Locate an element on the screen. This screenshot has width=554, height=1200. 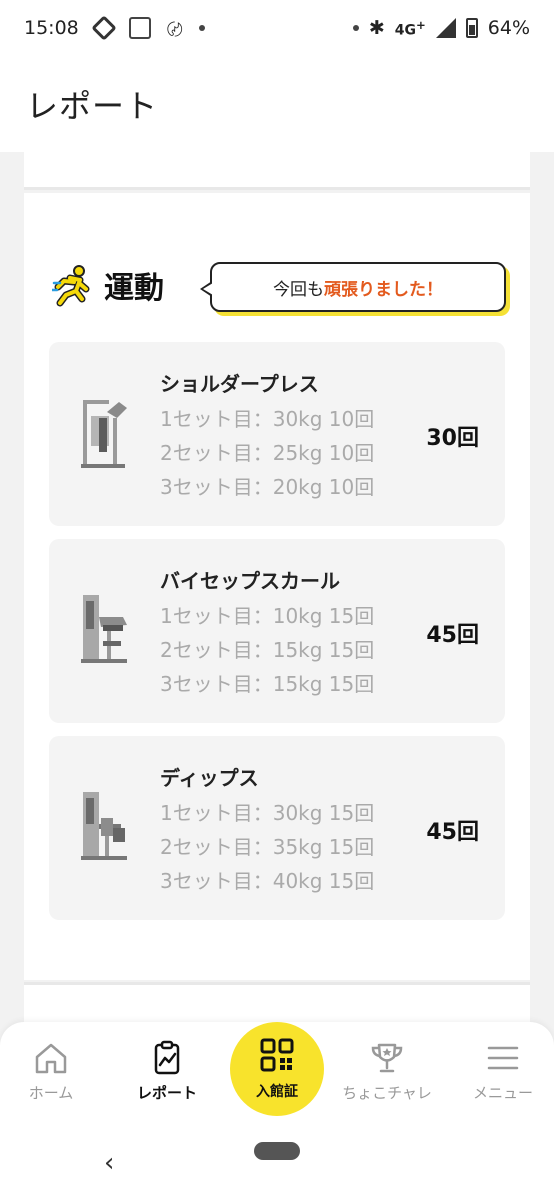
checkin-label: 入館証 is located at coordinates (277, 1092).